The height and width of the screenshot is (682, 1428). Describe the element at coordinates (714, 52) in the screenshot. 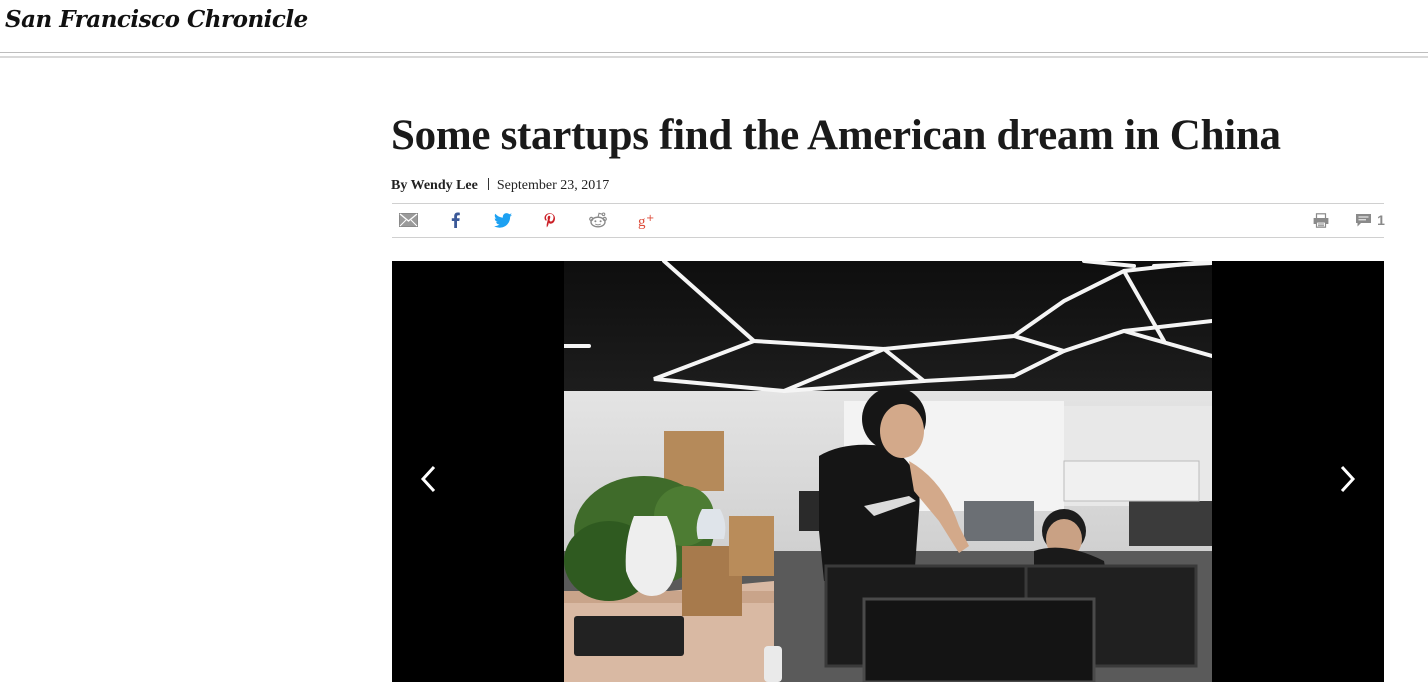

I see `masthead-divider` at that location.